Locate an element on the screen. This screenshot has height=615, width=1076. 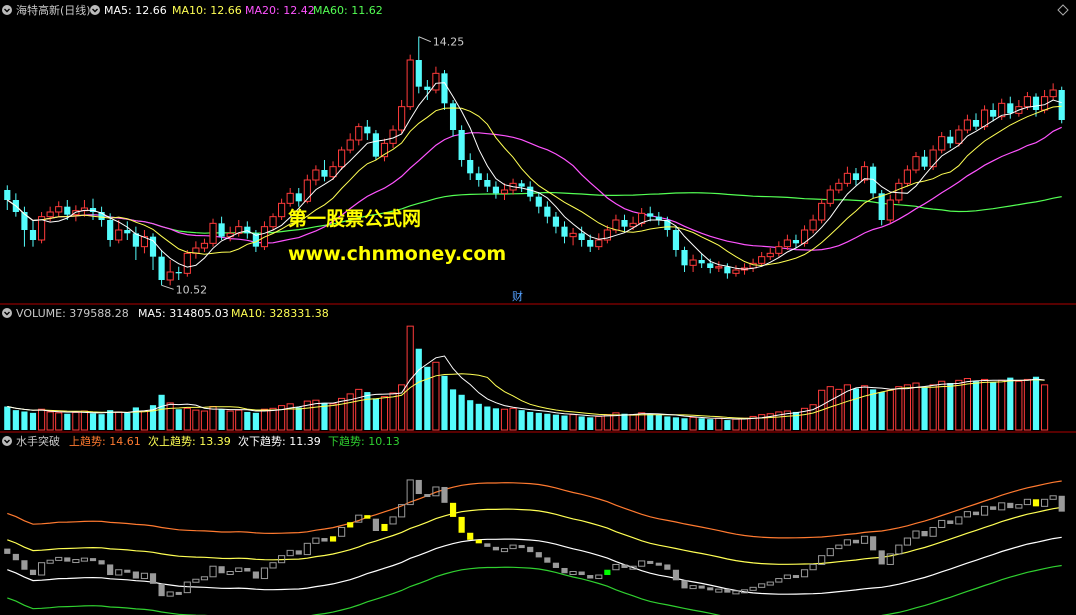
finance-marker: 财 is located at coordinates (518, 296).